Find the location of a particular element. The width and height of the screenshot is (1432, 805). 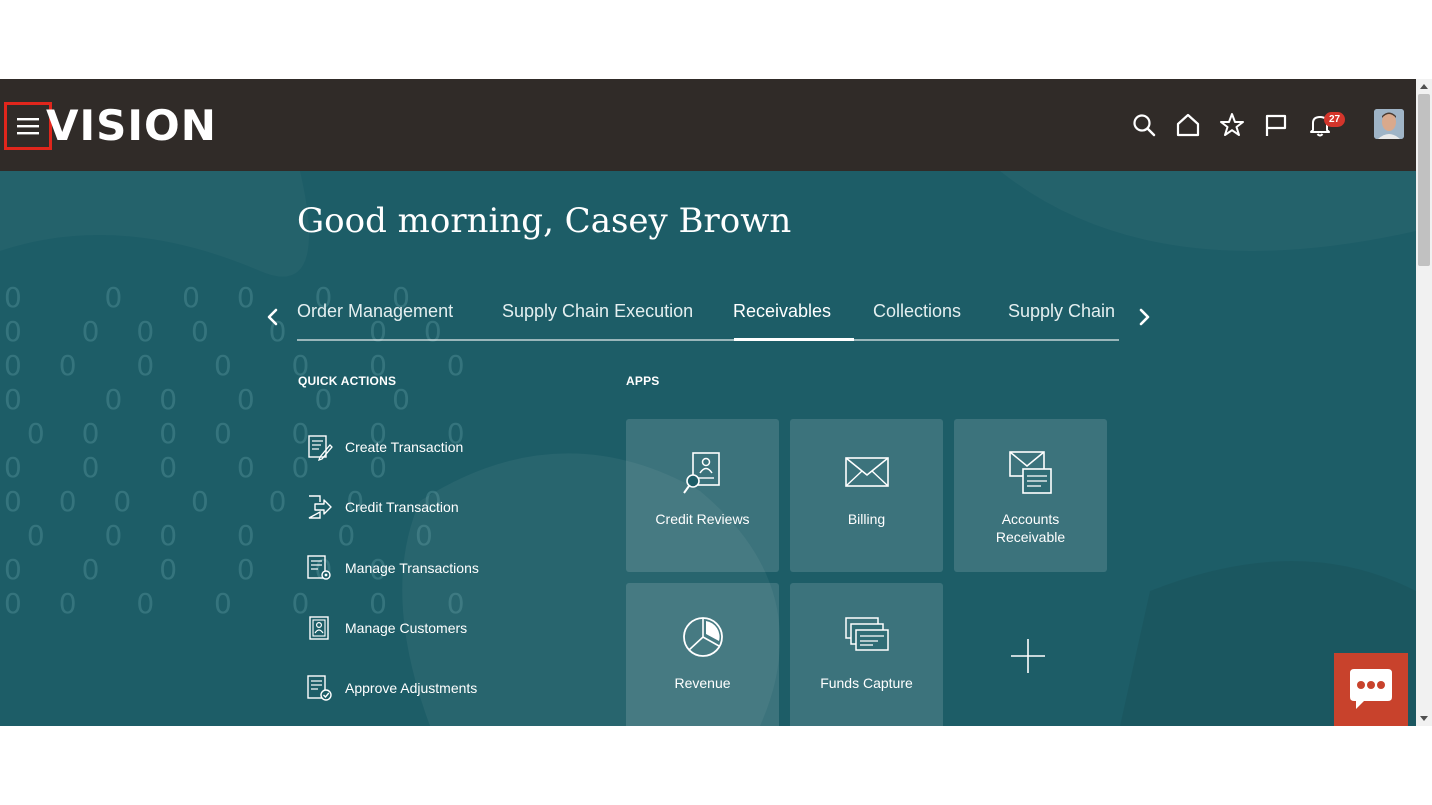

user-avatar is located at coordinates (1389, 124).